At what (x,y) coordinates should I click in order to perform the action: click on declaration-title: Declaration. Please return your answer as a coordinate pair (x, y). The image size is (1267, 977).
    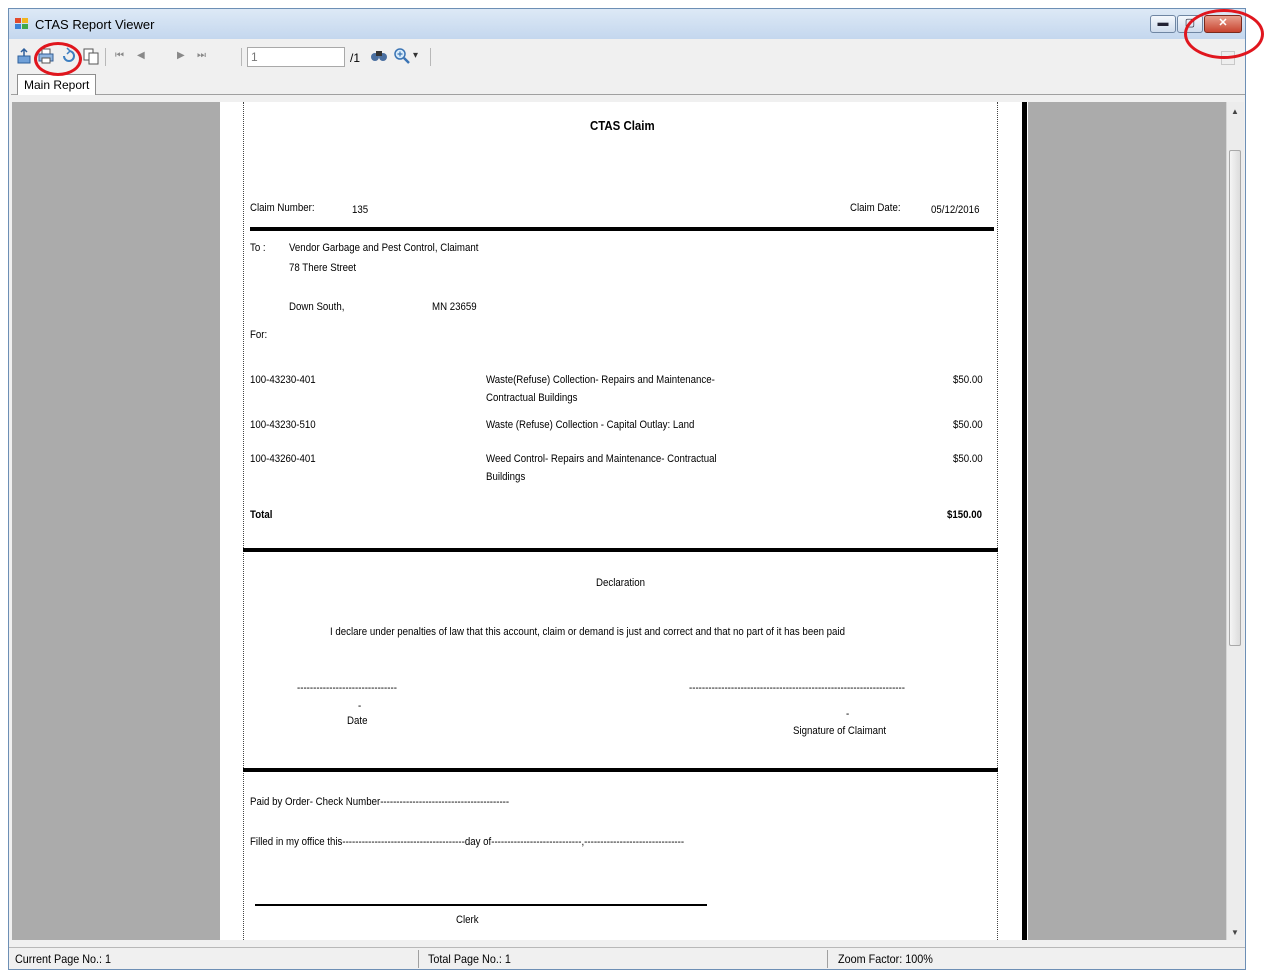
    Looking at the image, I should click on (620, 583).